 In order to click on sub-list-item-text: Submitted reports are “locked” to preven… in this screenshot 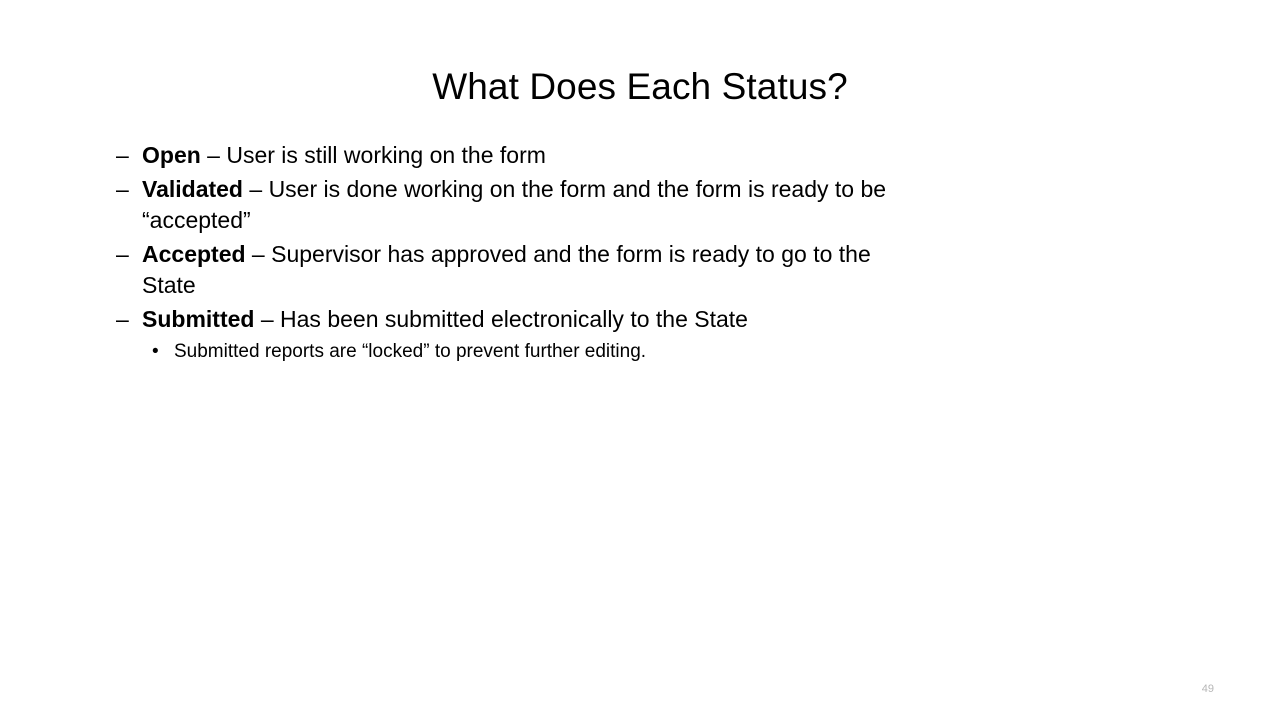, I will do `click(410, 351)`.